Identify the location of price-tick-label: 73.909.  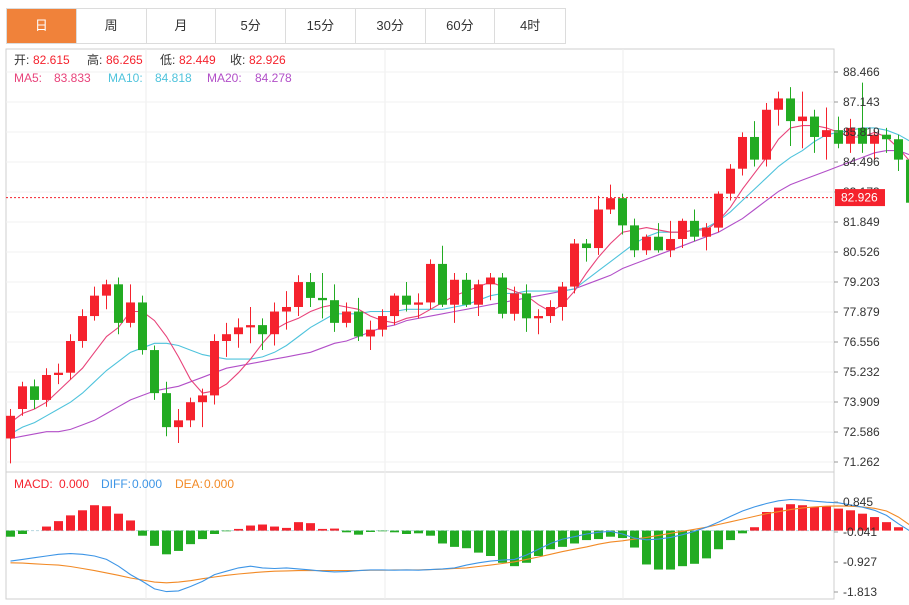
(861, 402).